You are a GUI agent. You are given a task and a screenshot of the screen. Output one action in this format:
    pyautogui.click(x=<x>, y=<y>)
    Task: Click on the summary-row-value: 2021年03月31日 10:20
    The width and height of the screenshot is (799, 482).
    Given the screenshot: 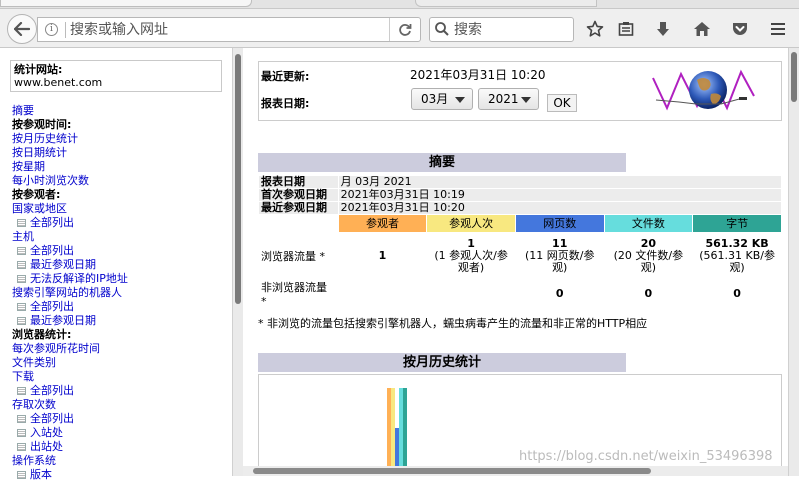 What is the action you would take?
    pyautogui.click(x=560, y=208)
    